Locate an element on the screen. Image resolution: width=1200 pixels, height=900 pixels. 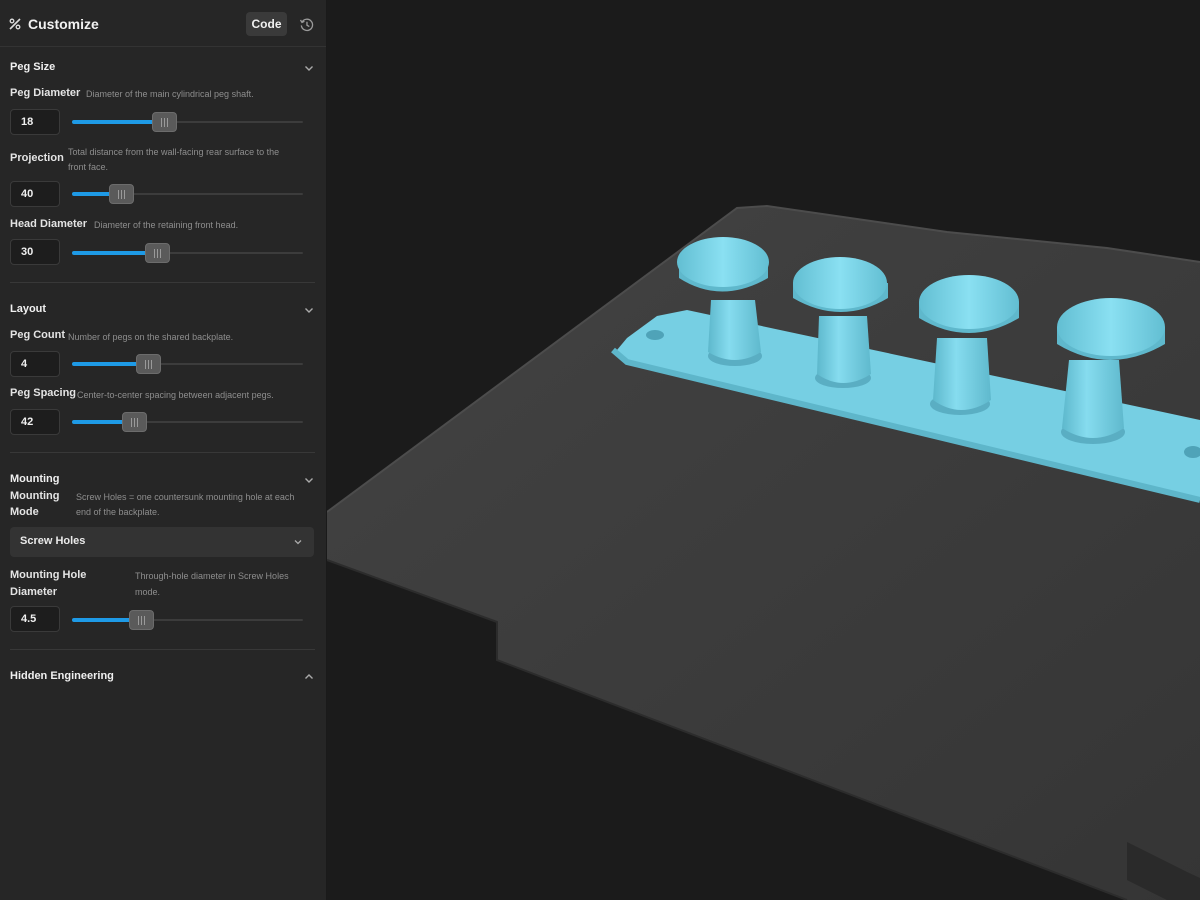
panel-header: Customize Code is located at coordinates (163, 23).